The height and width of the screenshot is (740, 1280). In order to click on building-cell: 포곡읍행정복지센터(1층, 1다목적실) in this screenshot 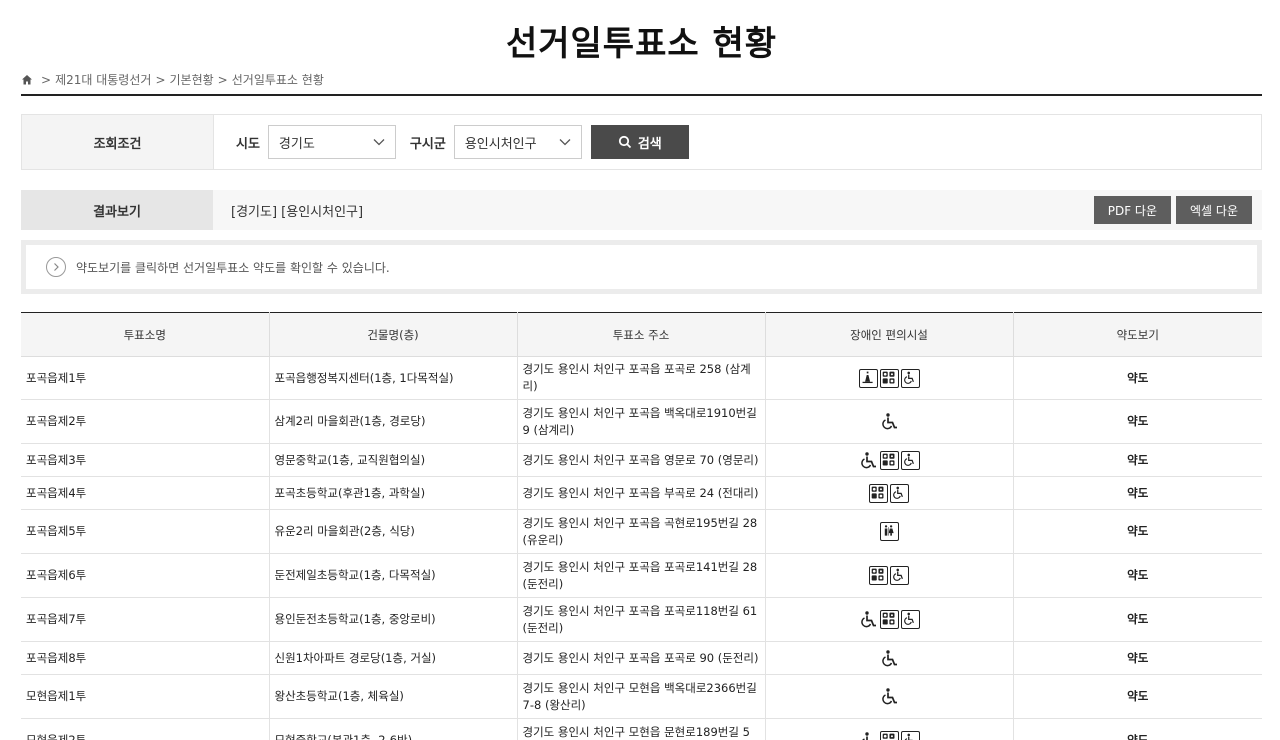, I will do `click(393, 378)`.